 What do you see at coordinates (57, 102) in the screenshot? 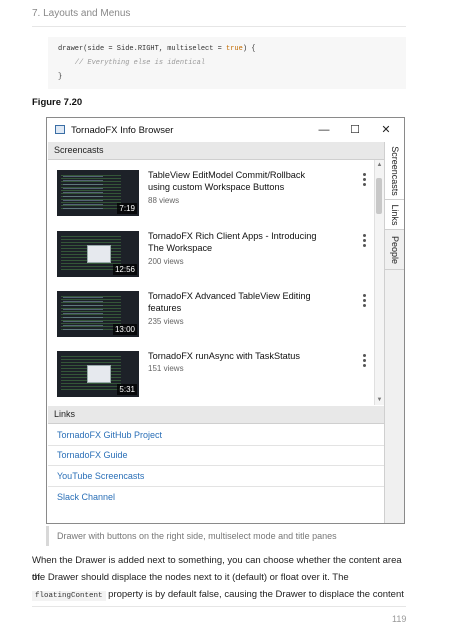
I see `figure-label: Figure 7.20` at bounding box center [57, 102].